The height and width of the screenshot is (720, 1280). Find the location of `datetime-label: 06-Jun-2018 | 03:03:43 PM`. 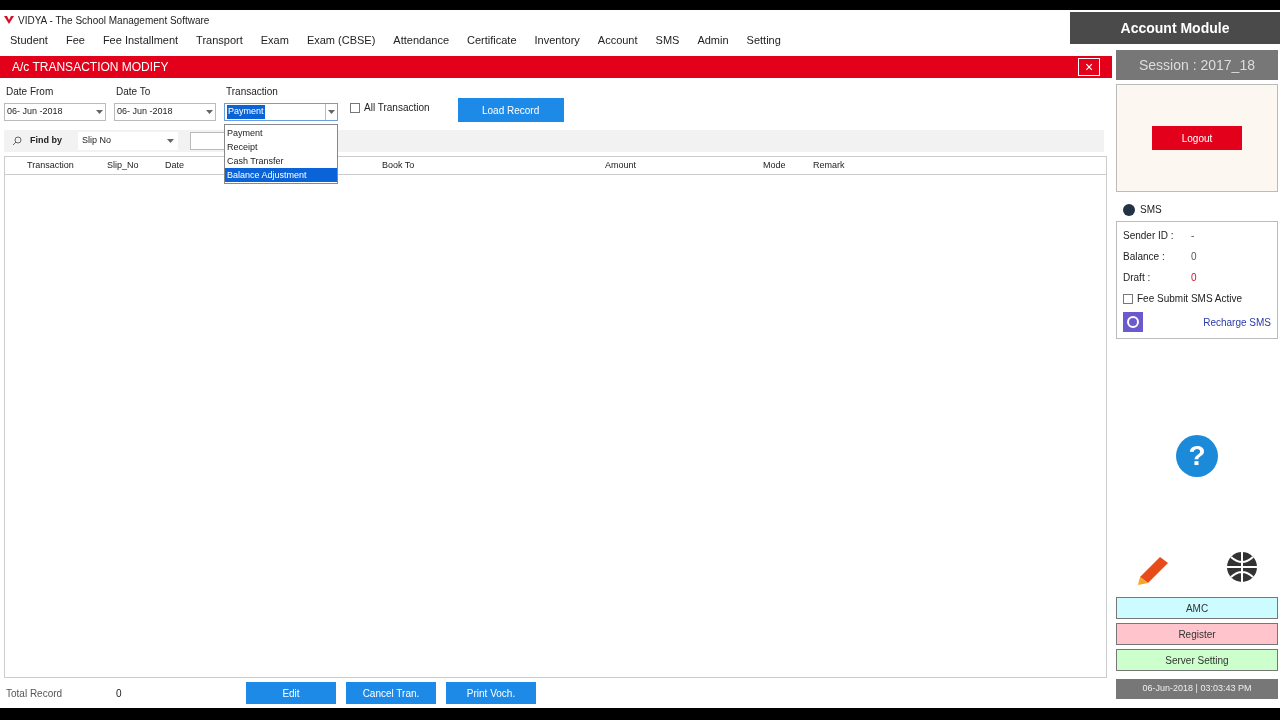

datetime-label: 06-Jun-2018 | 03:03:43 PM is located at coordinates (1197, 689).